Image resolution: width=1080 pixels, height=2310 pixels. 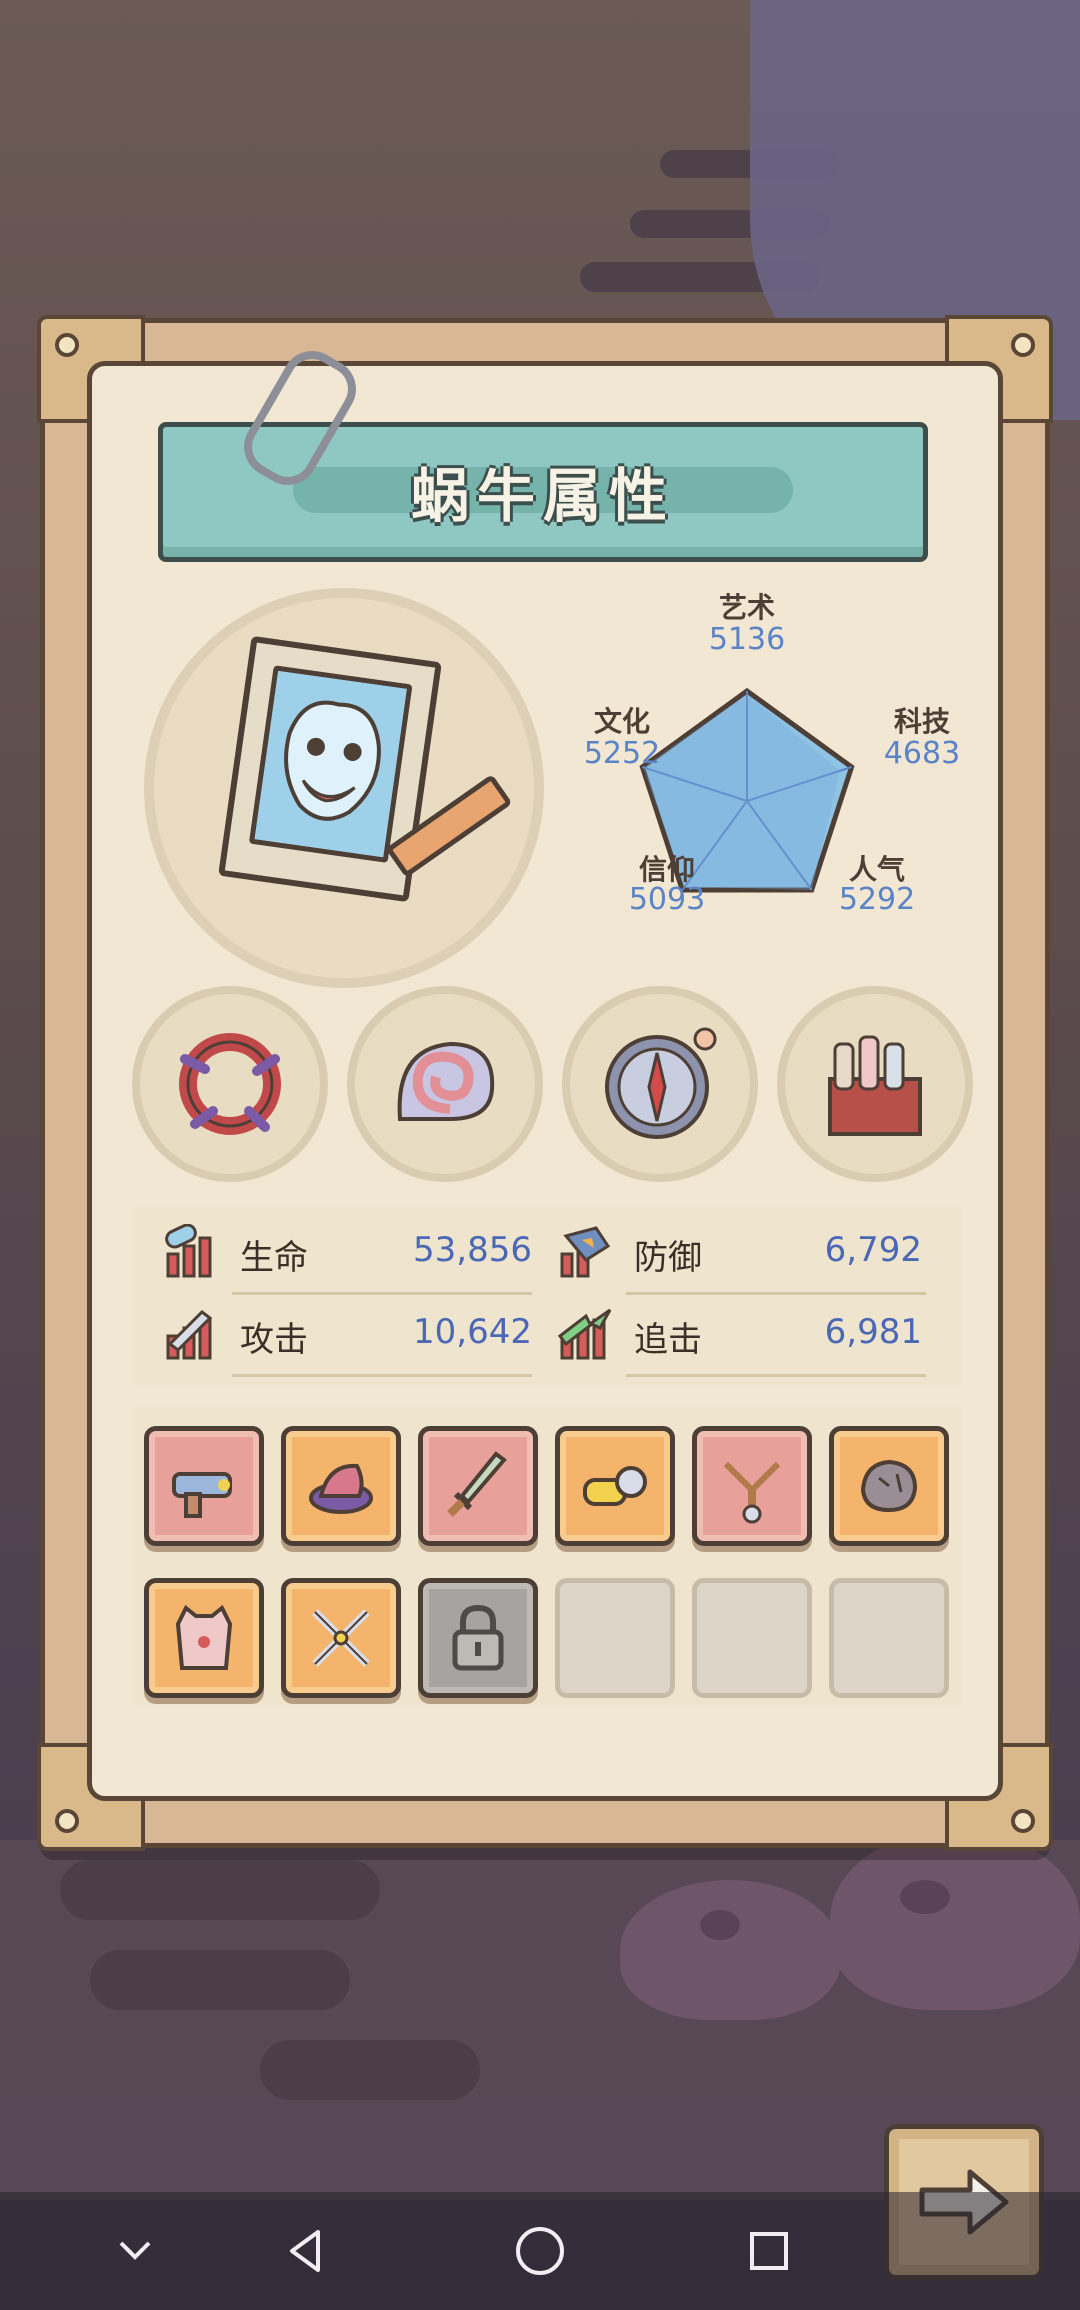 I want to click on snail-shell-icon, so click(x=446, y=1081).